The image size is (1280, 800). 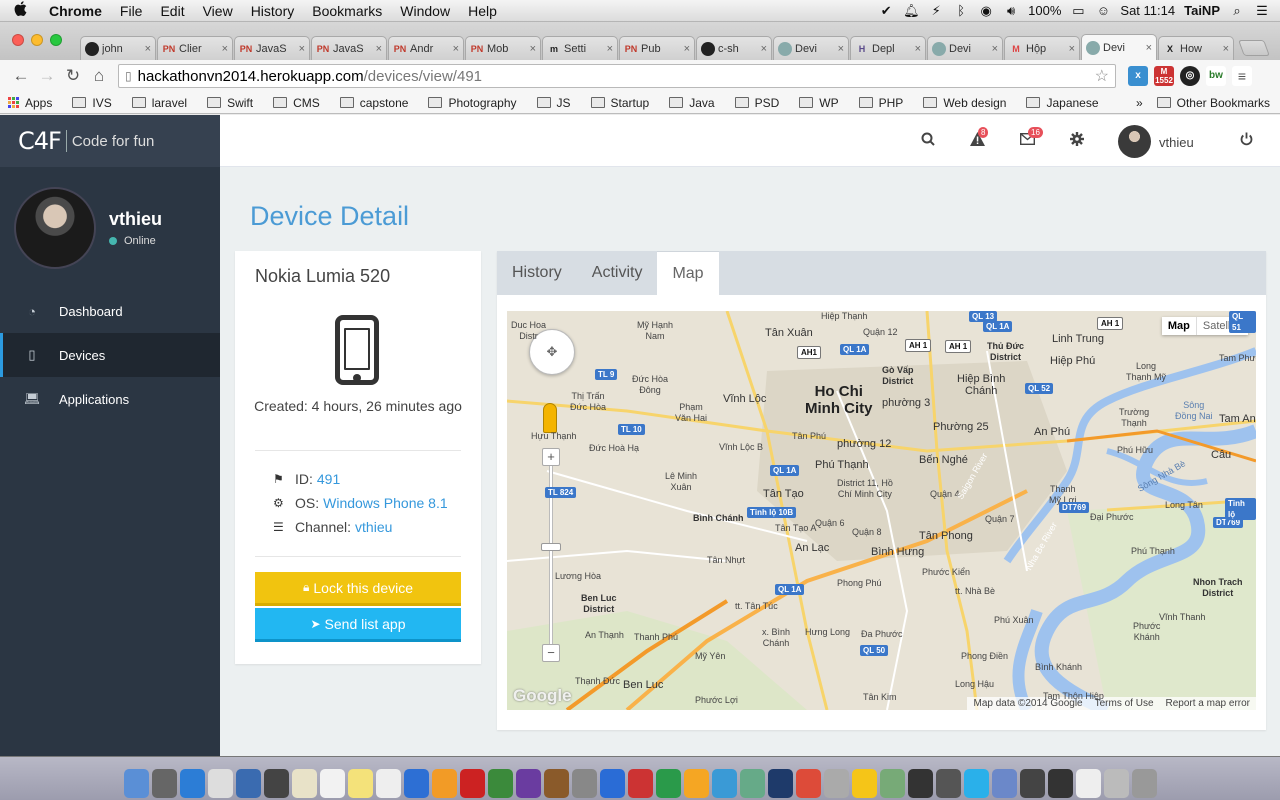 I want to click on browser-tab: PN Andr ×, so click(x=426, y=48).